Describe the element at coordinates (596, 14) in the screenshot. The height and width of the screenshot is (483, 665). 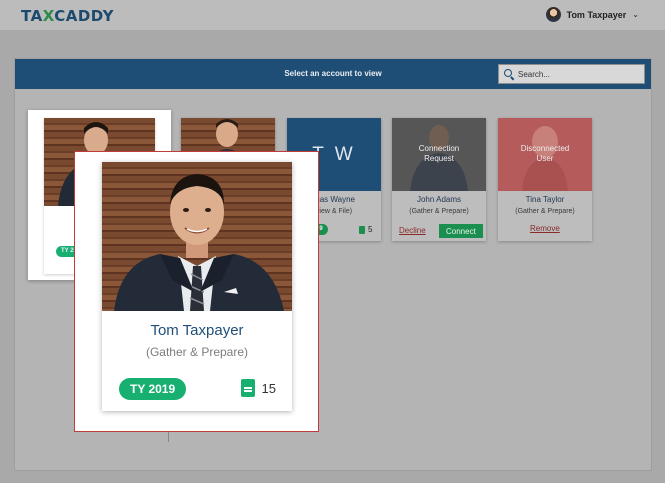
I see `user-name: Tom Taxpayer` at that location.